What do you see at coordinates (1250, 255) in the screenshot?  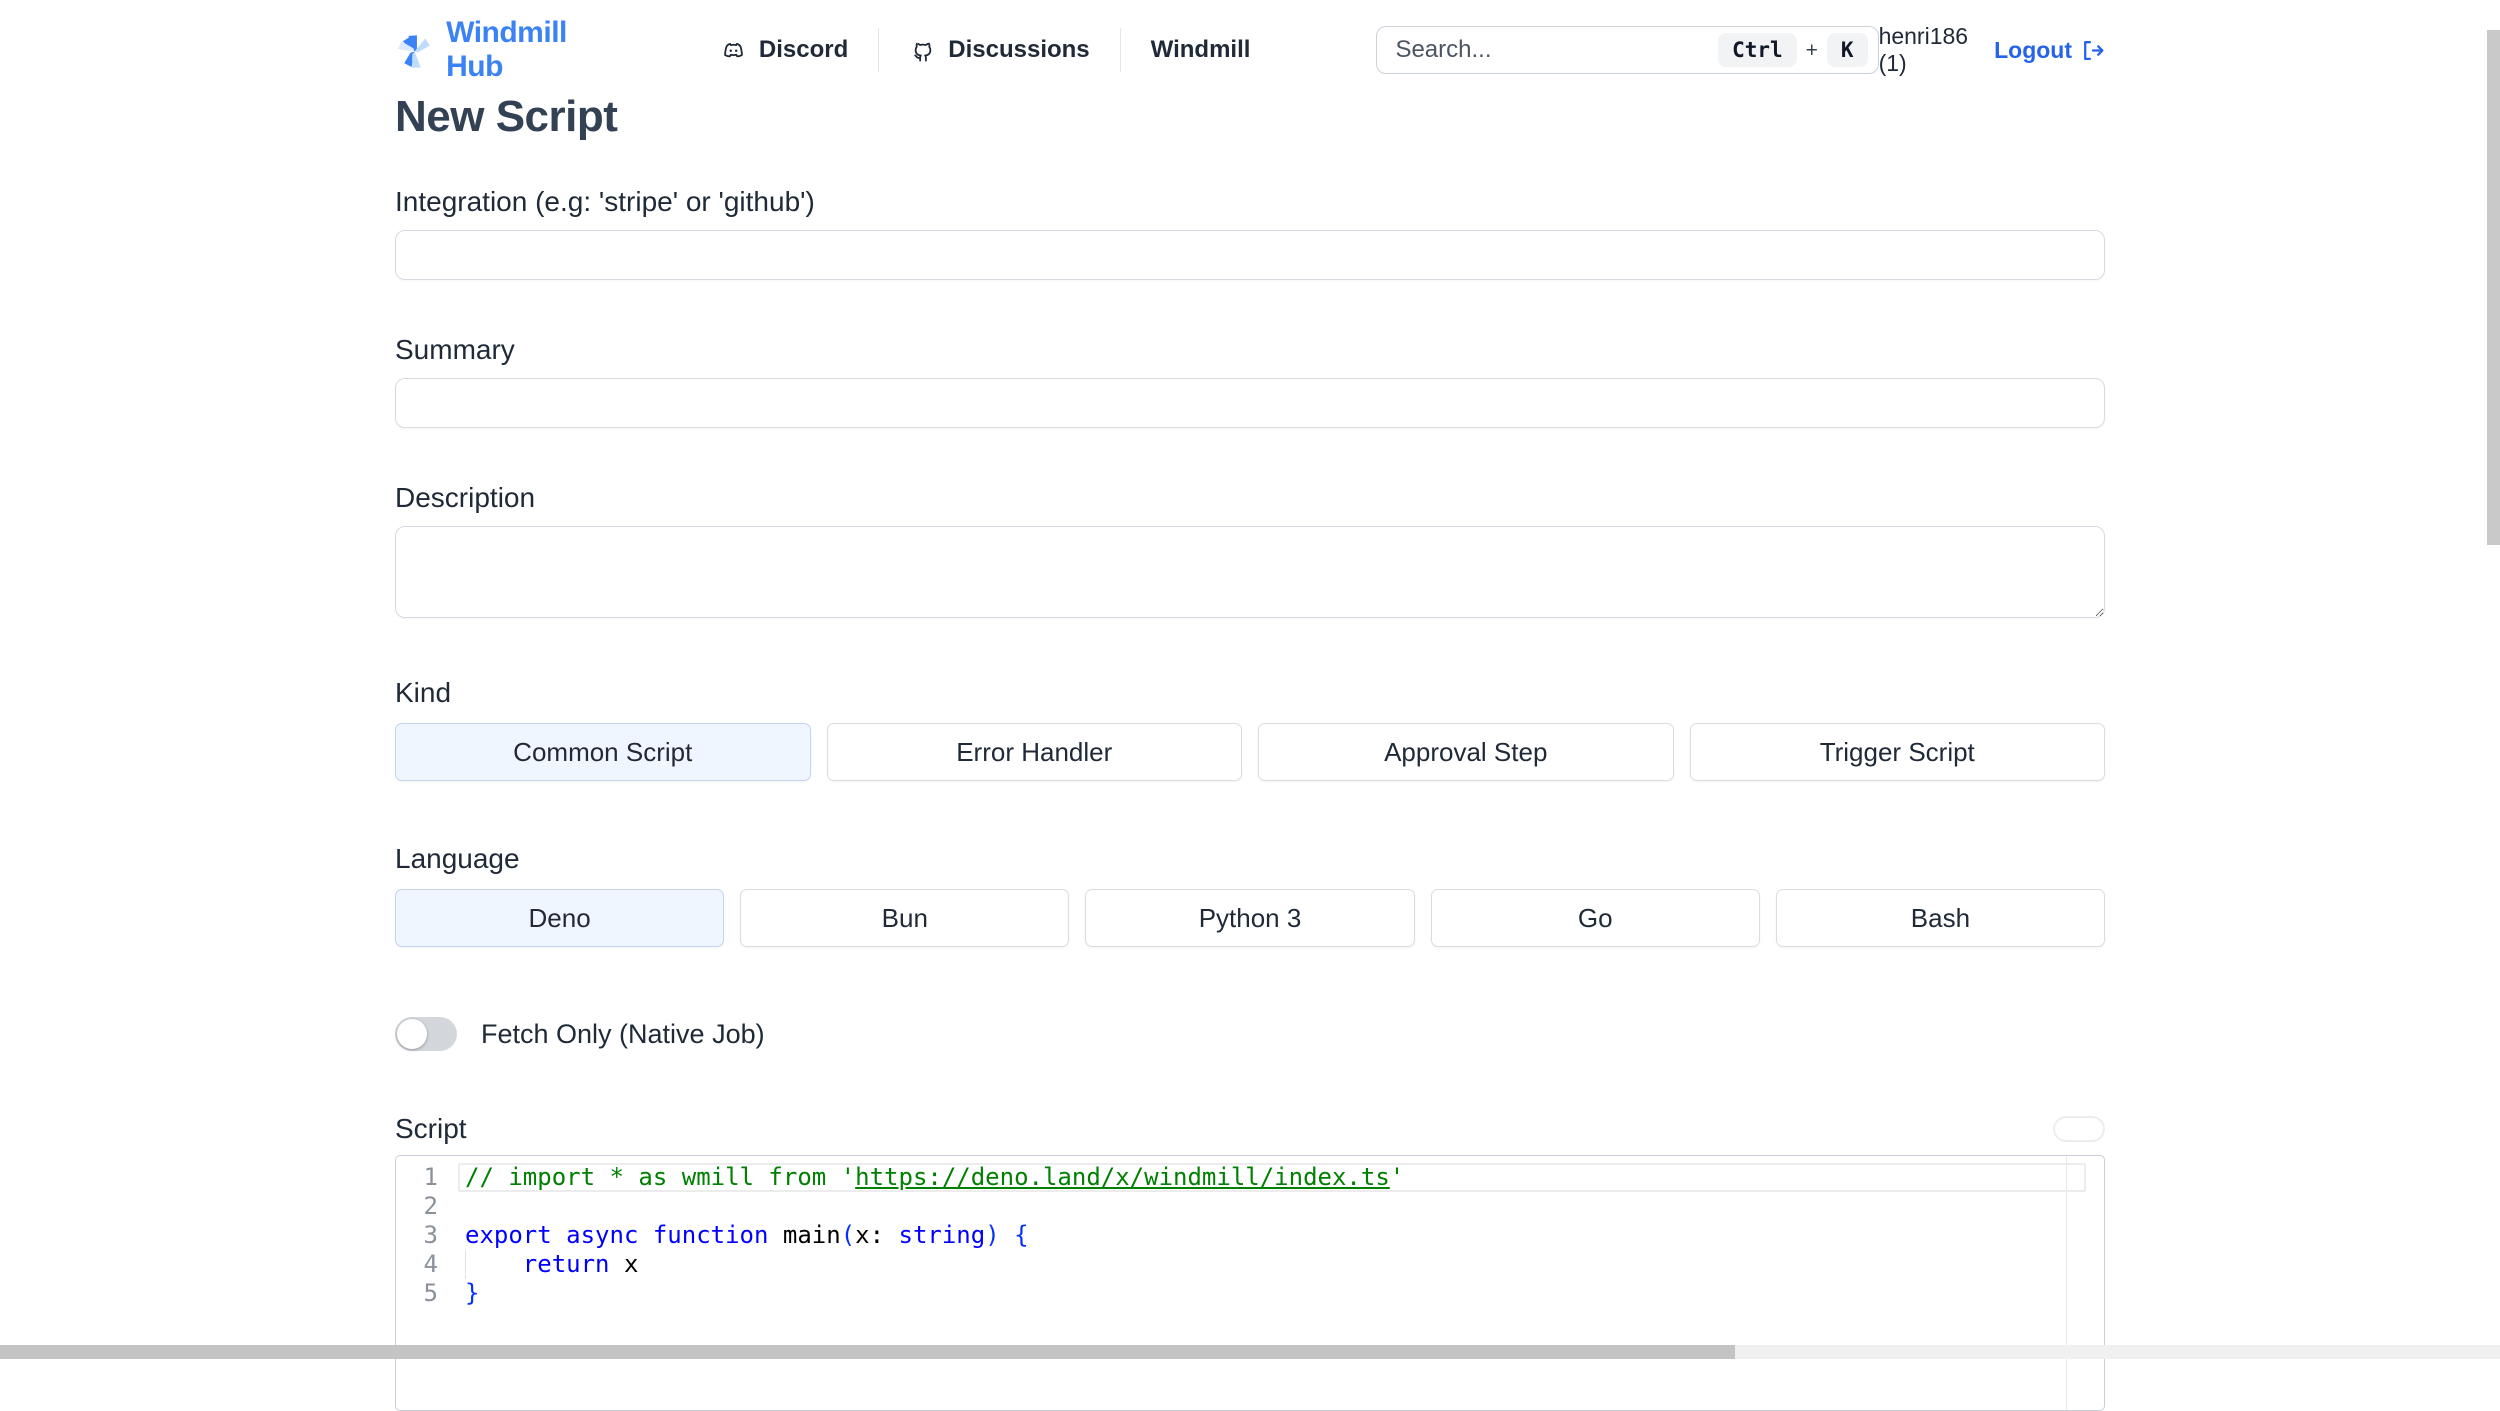 I see `integration-input` at bounding box center [1250, 255].